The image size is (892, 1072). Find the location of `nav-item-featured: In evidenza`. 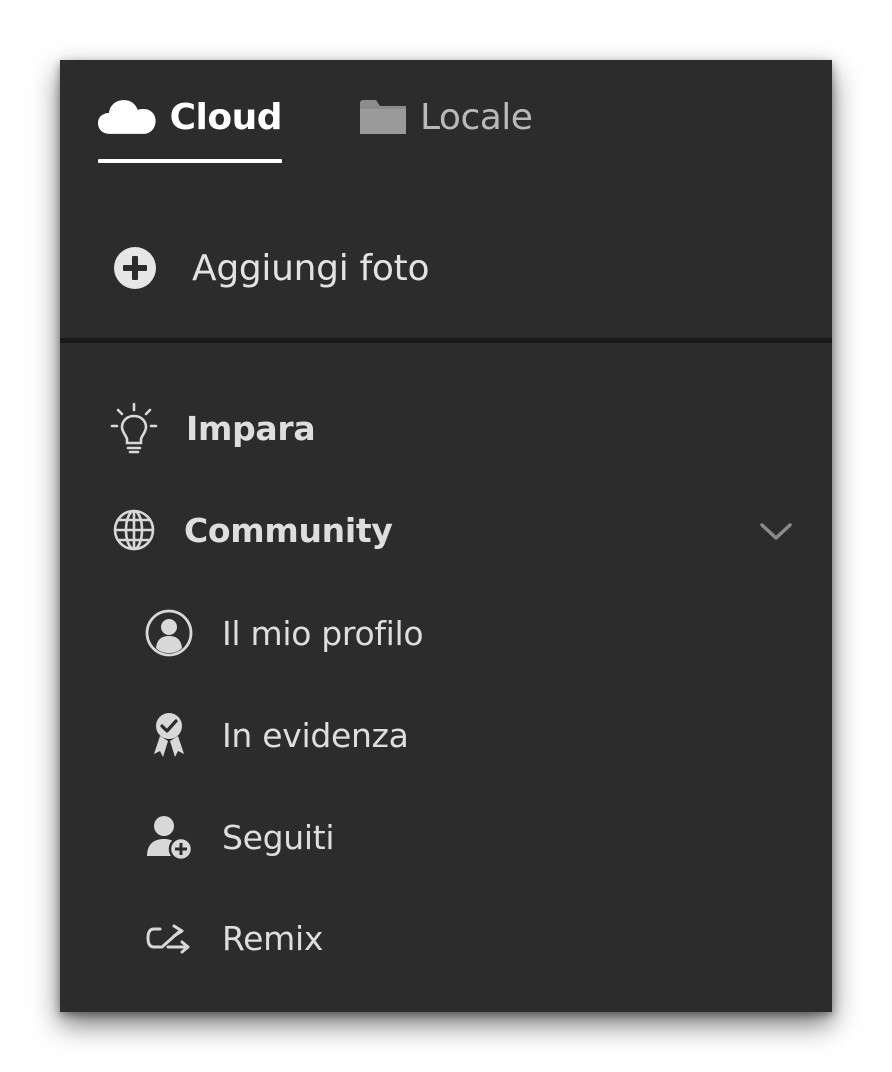

nav-item-featured: In evidenza is located at coordinates (276, 735).